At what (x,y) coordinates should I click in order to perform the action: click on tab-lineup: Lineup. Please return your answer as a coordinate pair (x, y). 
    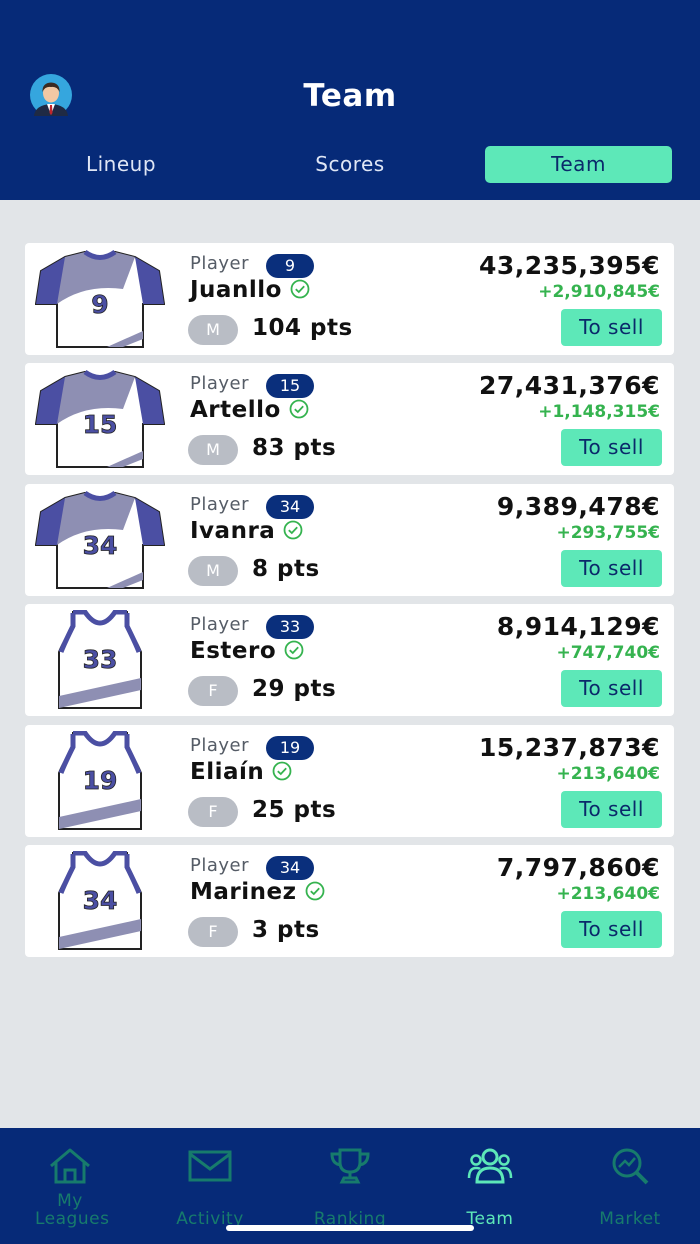
    Looking at the image, I should click on (121, 164).